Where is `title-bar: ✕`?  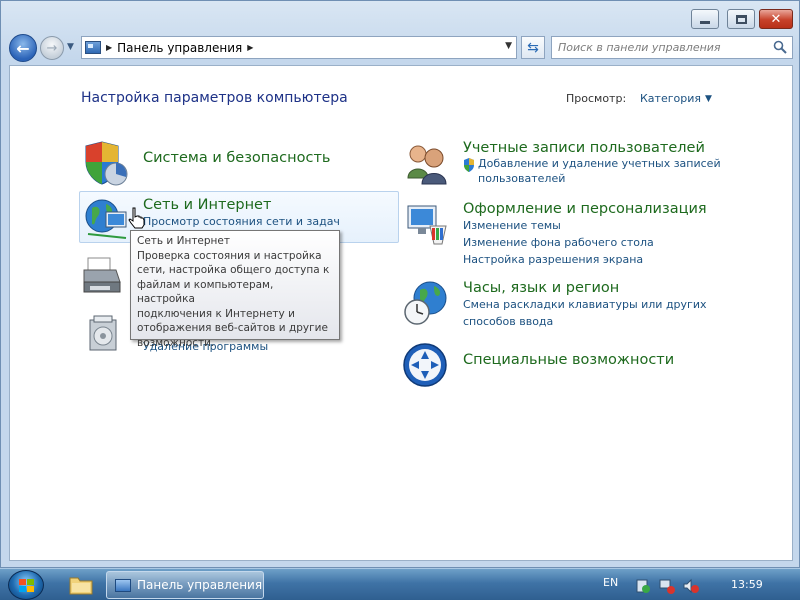 title-bar: ✕ is located at coordinates (400, 16).